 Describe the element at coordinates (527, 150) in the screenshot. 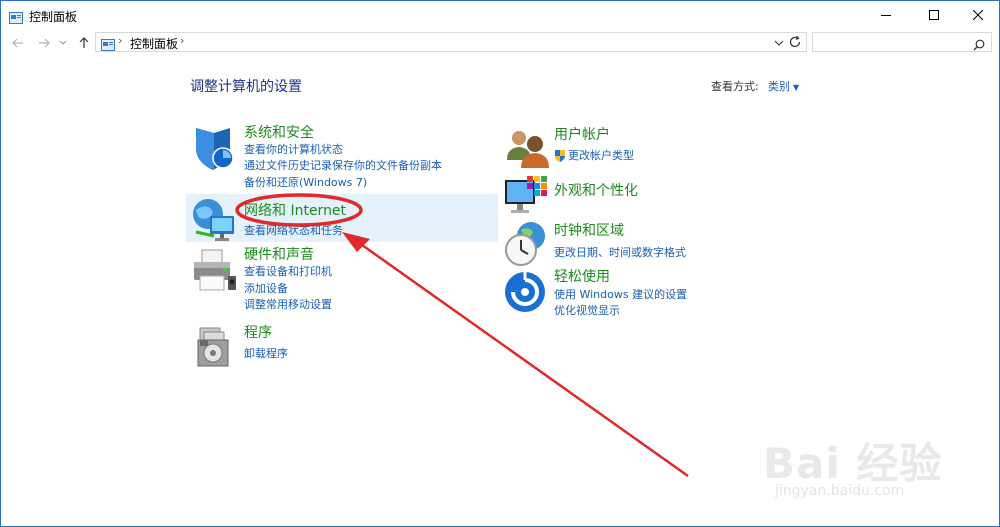

I see `users-icon` at that location.